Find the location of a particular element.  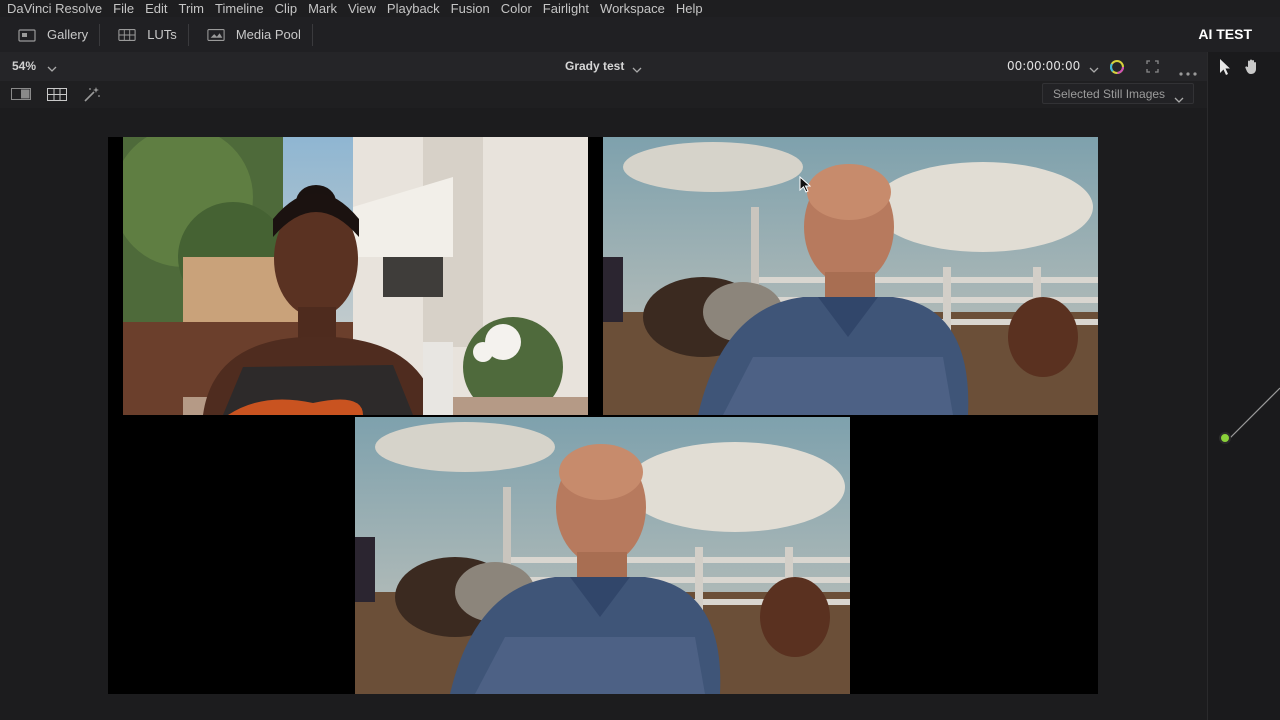

still-images-dropdown: Selected Still Images is located at coordinates (1118, 93).